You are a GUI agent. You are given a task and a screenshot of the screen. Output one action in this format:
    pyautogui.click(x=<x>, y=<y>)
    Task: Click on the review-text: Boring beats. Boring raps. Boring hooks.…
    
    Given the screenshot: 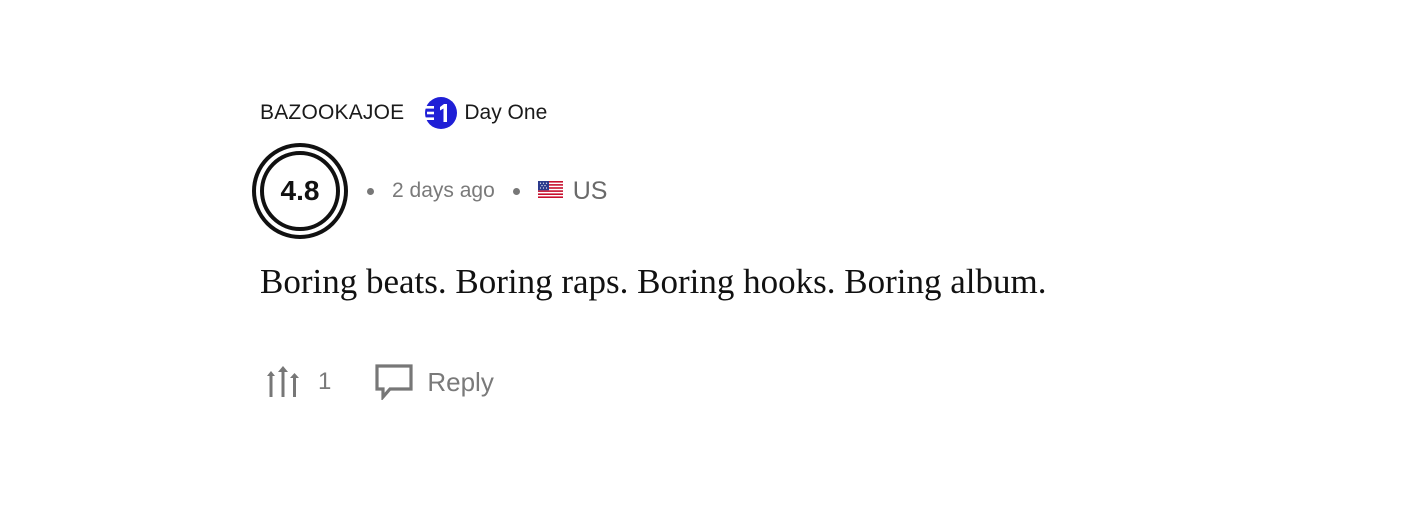 What is the action you would take?
    pyautogui.click(x=653, y=281)
    